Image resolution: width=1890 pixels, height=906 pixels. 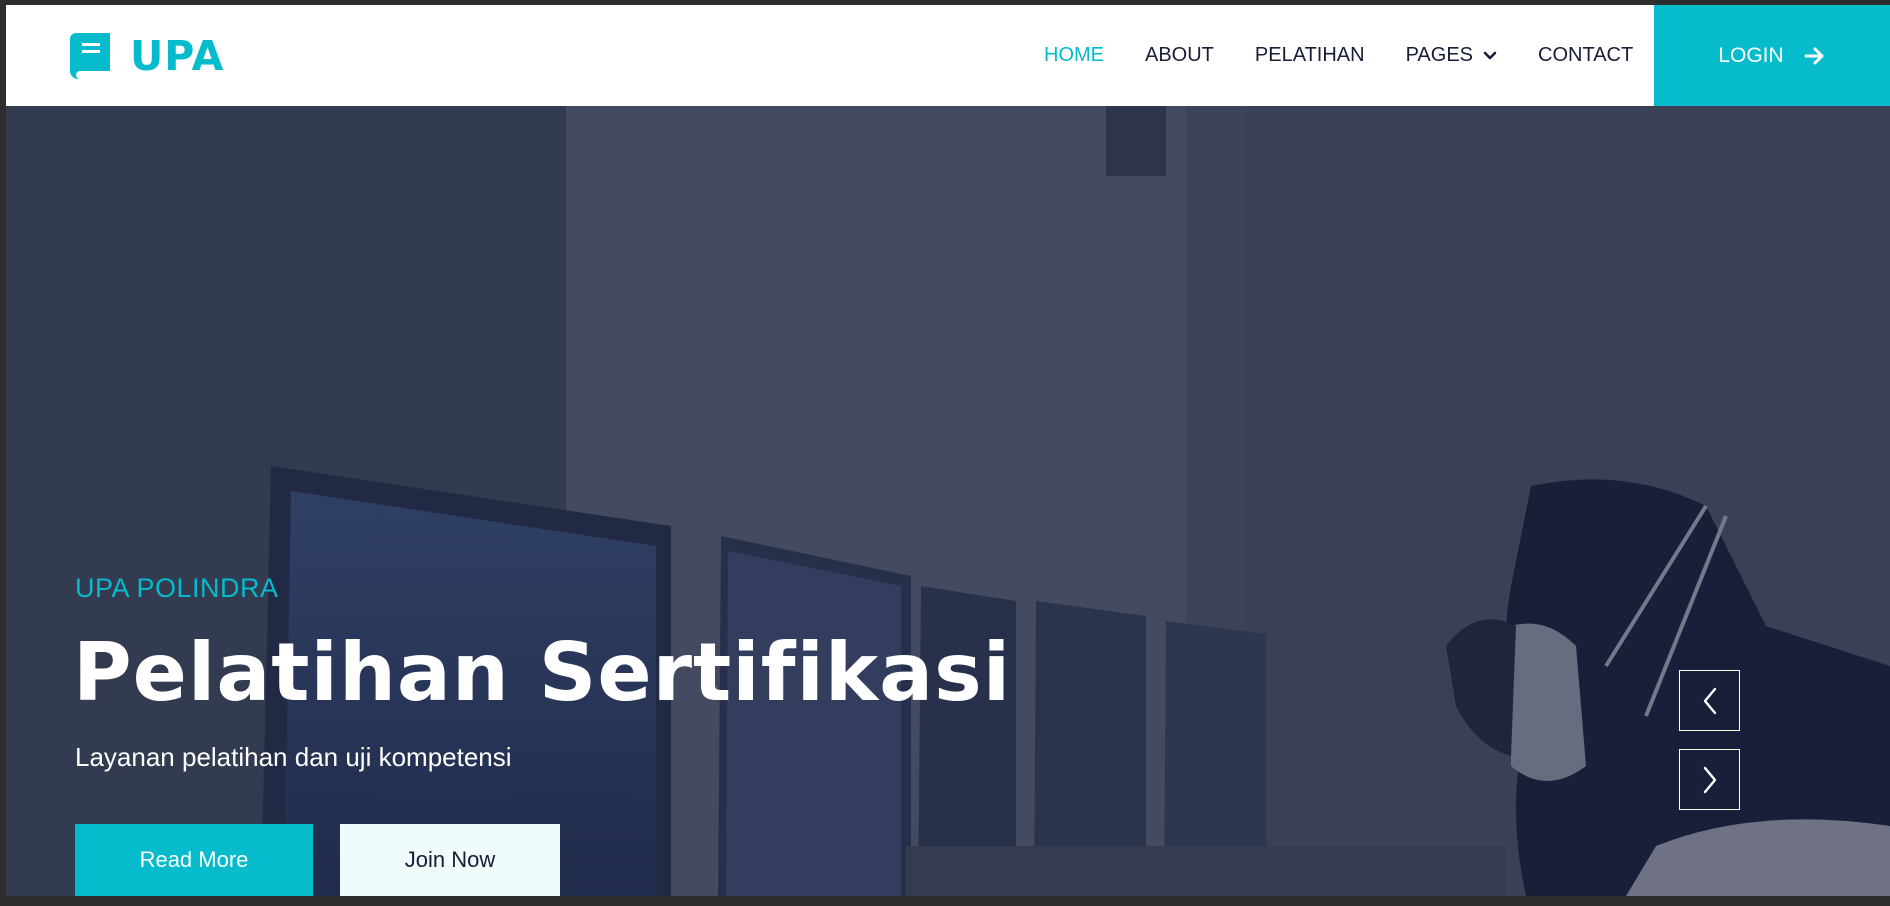 I want to click on nav-pelatihan: PELATIHAN, so click(x=1310, y=55).